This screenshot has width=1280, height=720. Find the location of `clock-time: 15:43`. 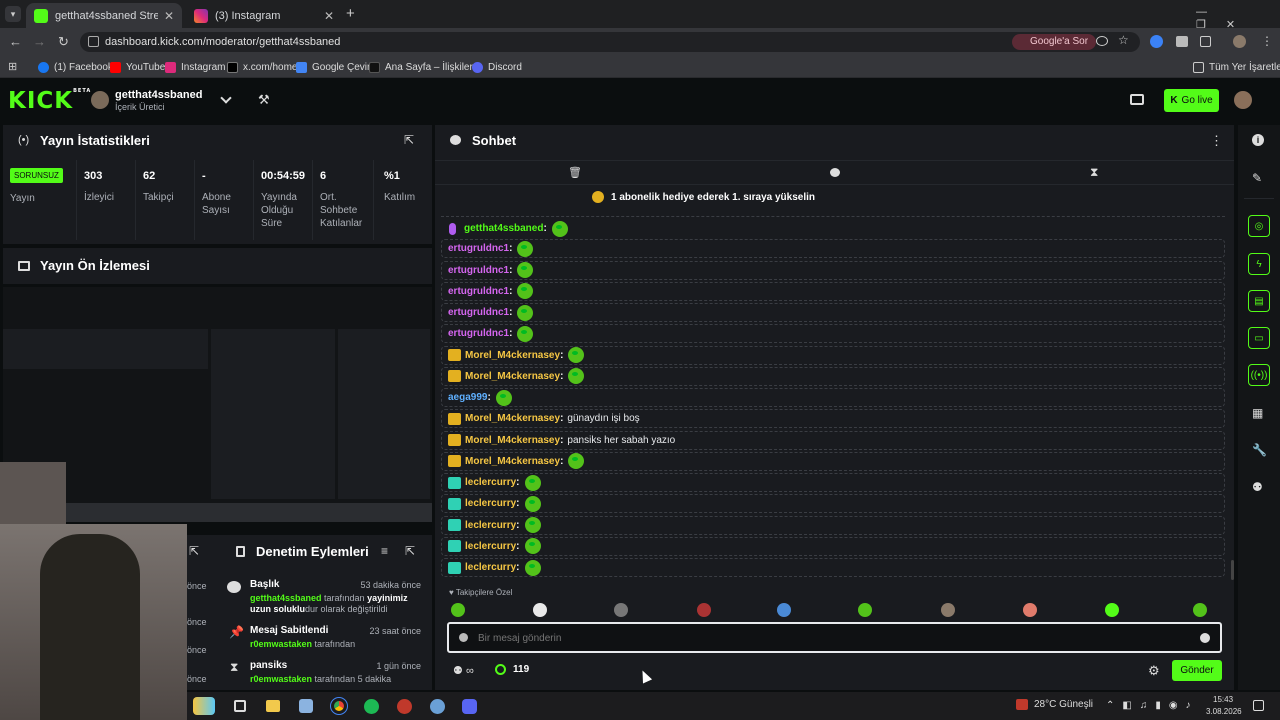

clock-time: 15:43 is located at coordinates (1223, 699).